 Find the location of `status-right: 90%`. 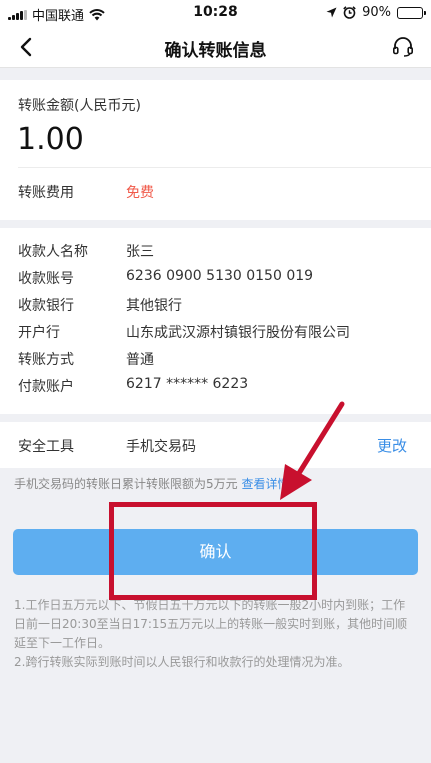

status-right: 90% is located at coordinates (376, 12).